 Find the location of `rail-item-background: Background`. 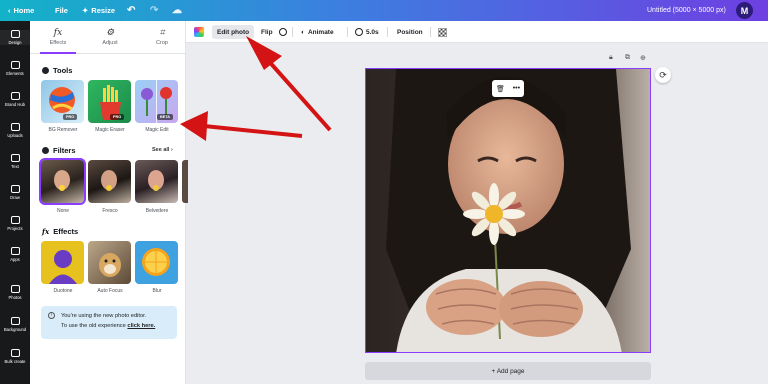

rail-item-background: Background is located at coordinates (15, 324).